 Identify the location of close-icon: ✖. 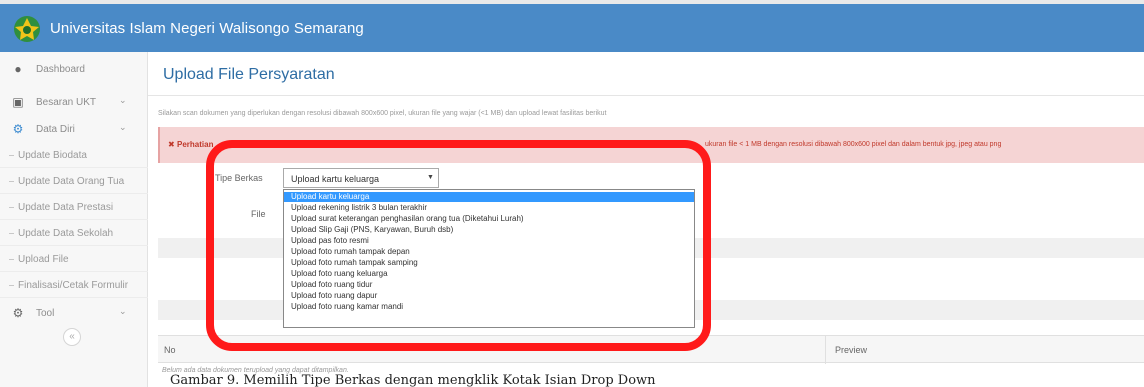
(171, 144).